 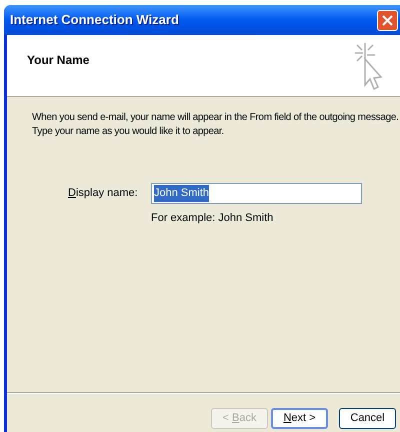 I want to click on wizard-button: Cancel, so click(x=367, y=418).